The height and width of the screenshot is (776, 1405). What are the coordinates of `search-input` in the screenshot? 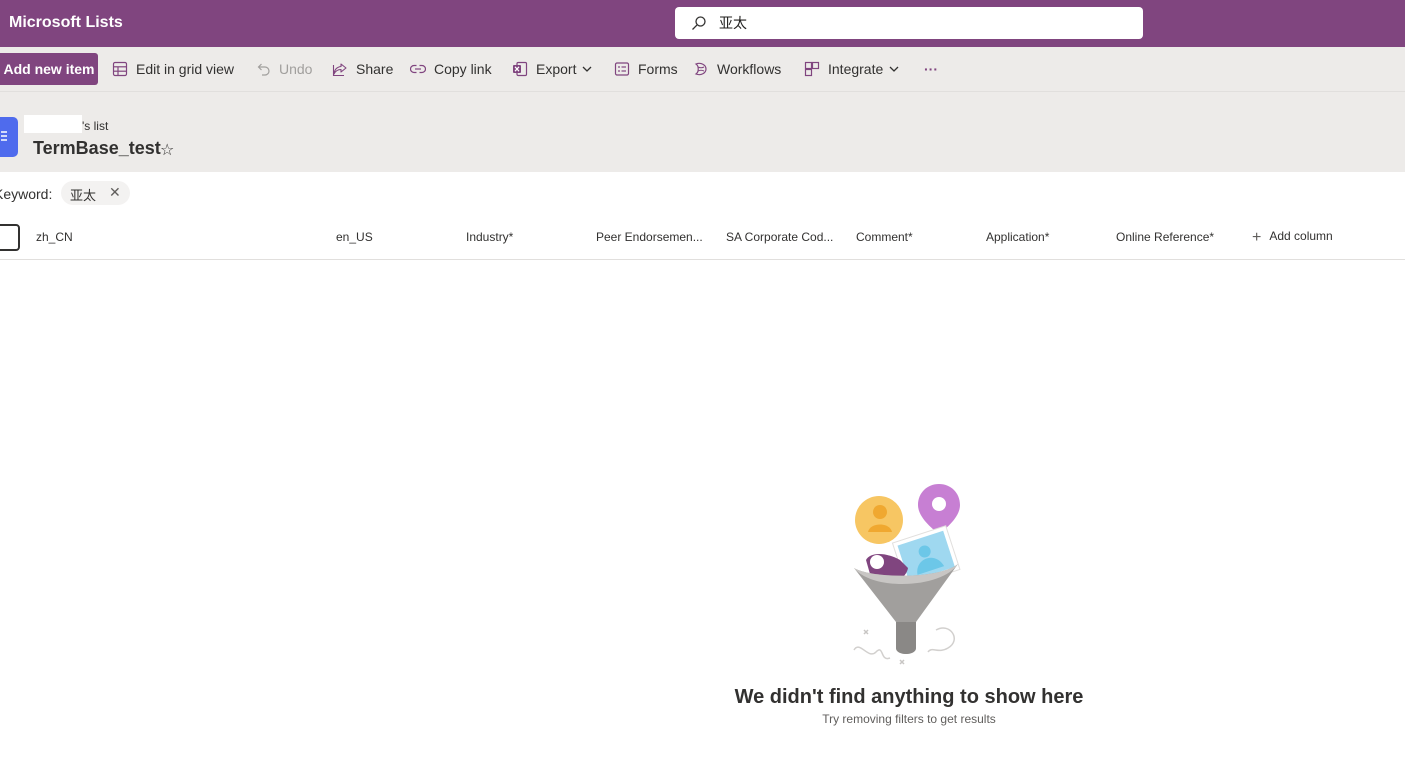 It's located at (919, 23).